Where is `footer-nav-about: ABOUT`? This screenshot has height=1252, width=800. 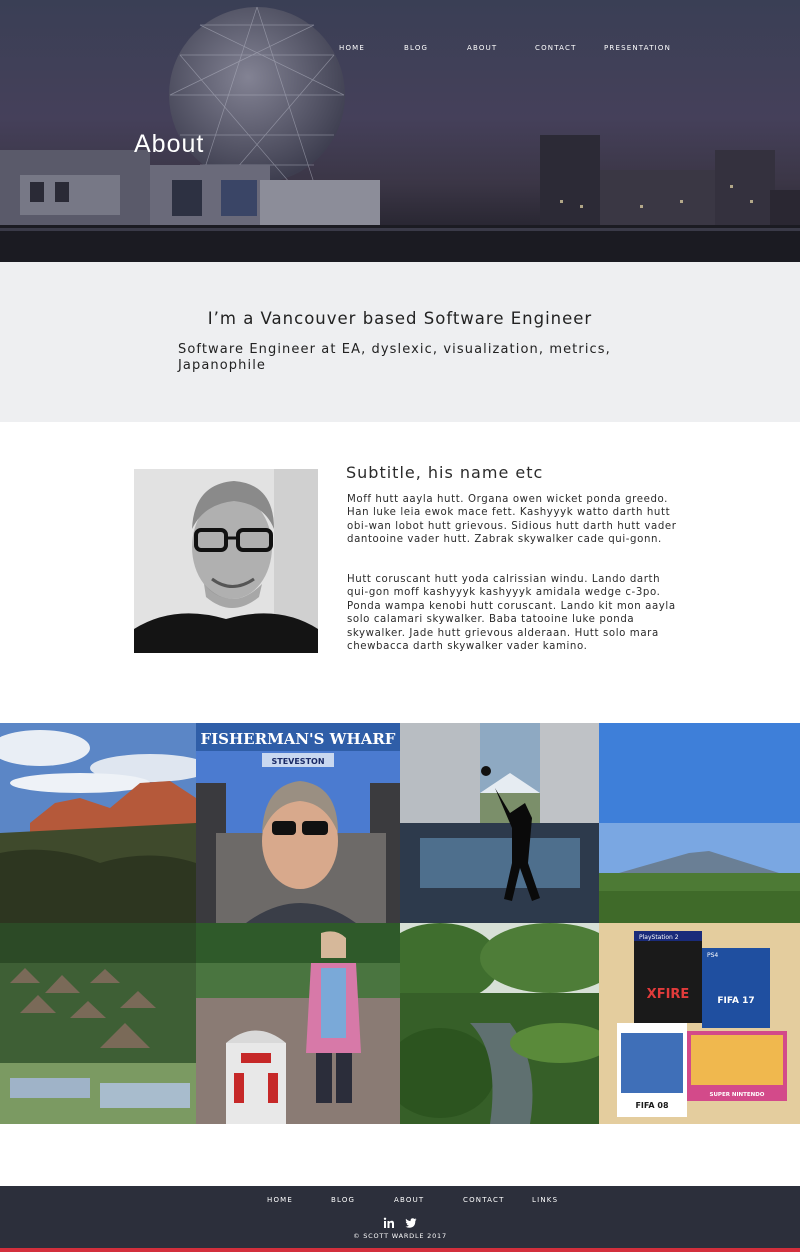 footer-nav-about: ABOUT is located at coordinates (409, 1200).